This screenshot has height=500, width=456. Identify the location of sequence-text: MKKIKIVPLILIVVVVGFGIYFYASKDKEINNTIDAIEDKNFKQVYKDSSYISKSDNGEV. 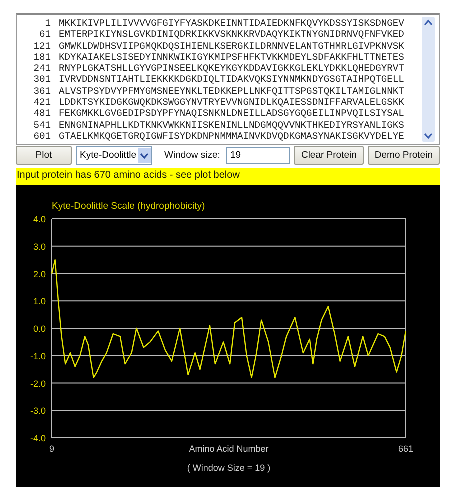
(231, 24).